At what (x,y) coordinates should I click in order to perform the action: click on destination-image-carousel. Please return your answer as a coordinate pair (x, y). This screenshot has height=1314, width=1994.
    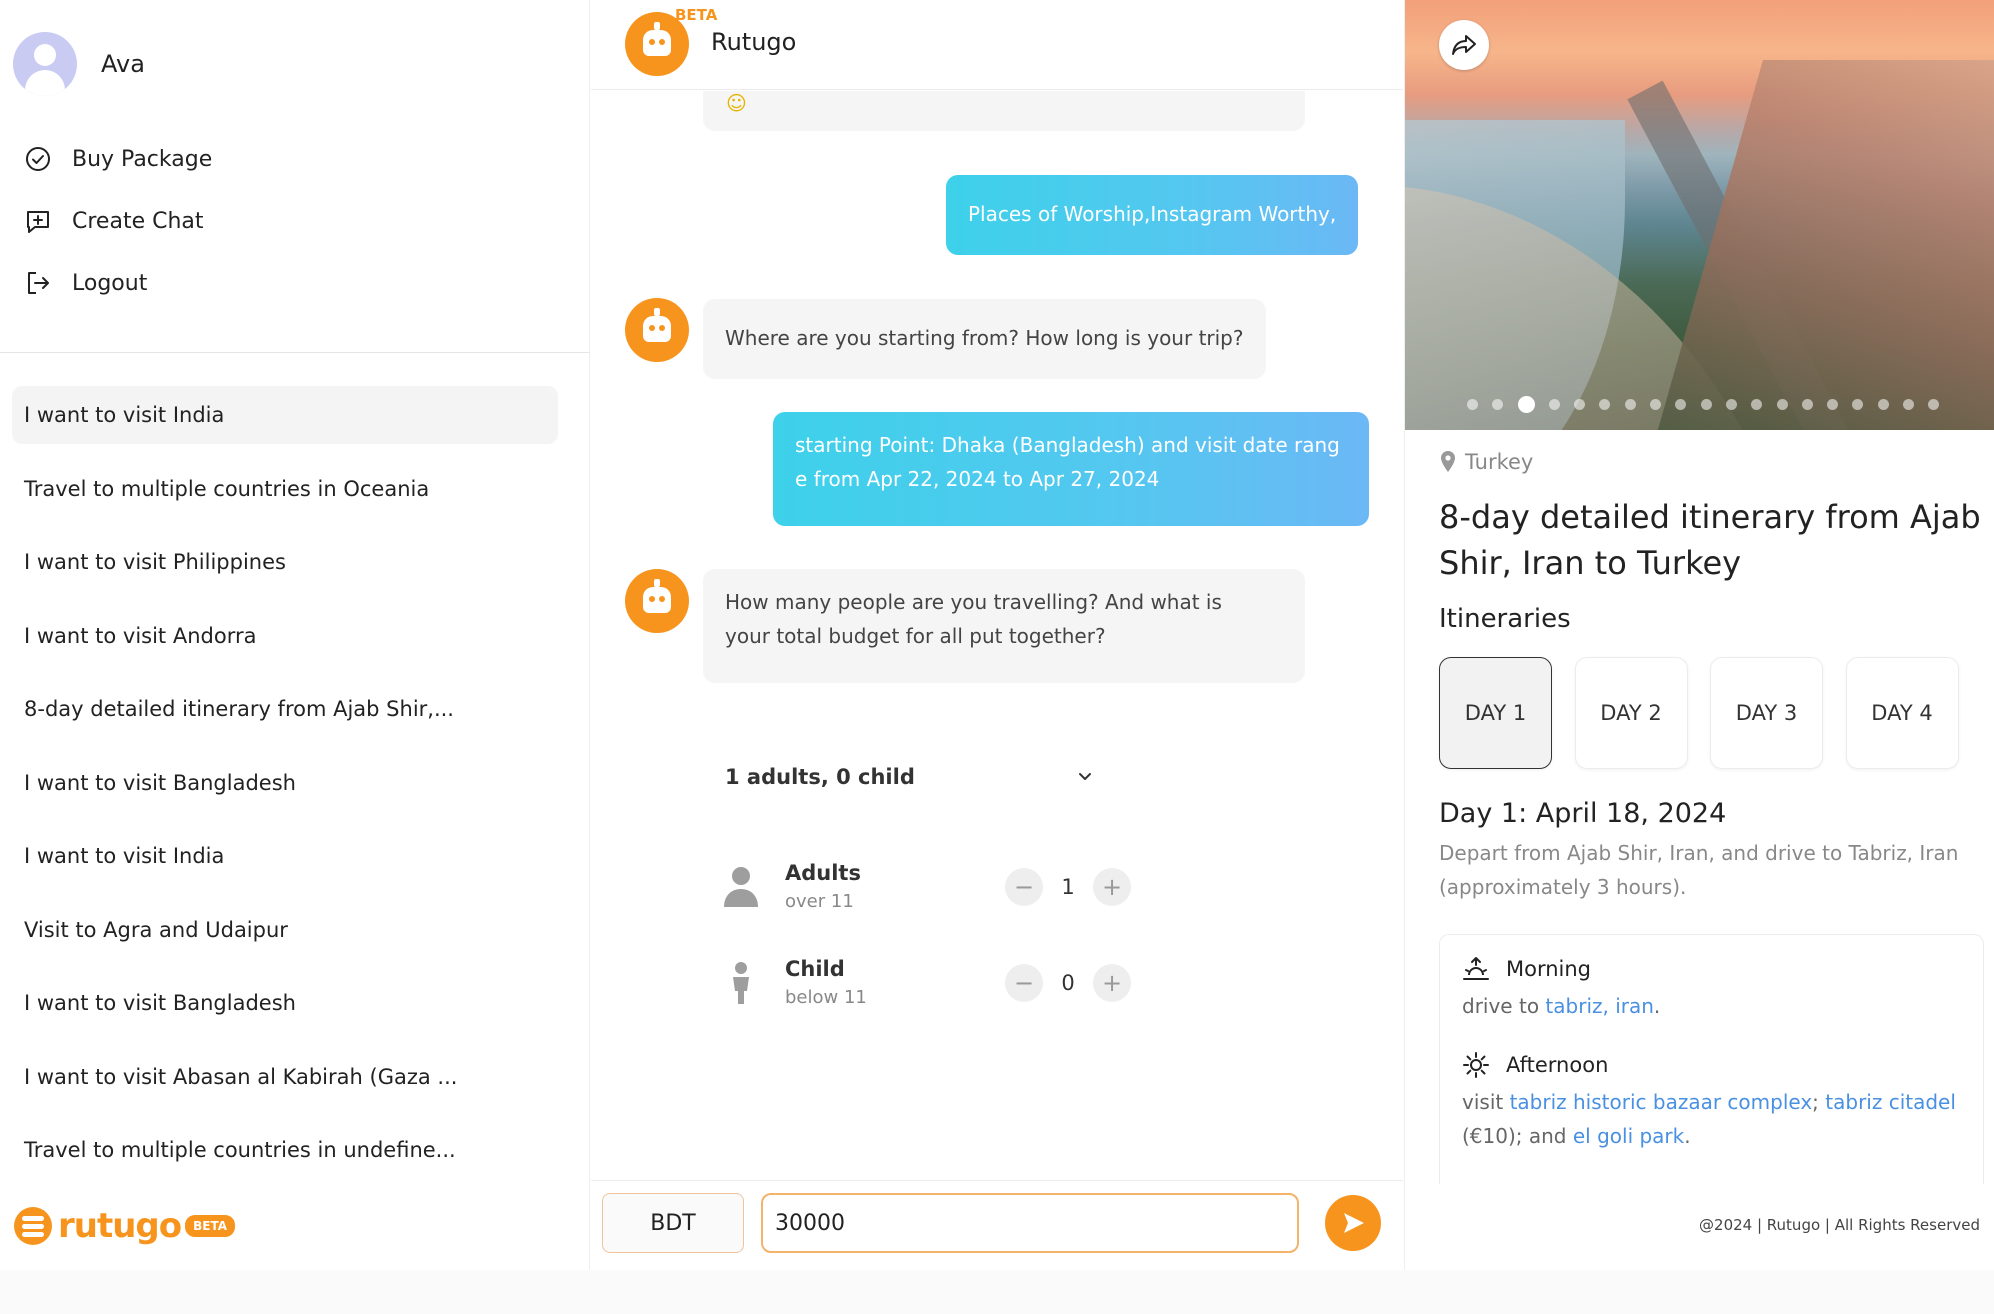
    Looking at the image, I should click on (1699, 215).